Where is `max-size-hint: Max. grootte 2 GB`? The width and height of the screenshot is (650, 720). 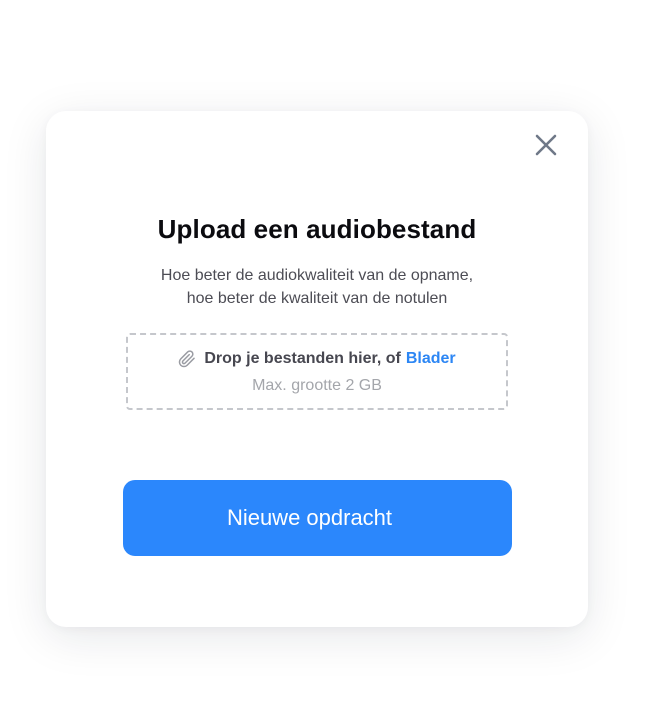 max-size-hint: Max. grootte 2 GB is located at coordinates (317, 385).